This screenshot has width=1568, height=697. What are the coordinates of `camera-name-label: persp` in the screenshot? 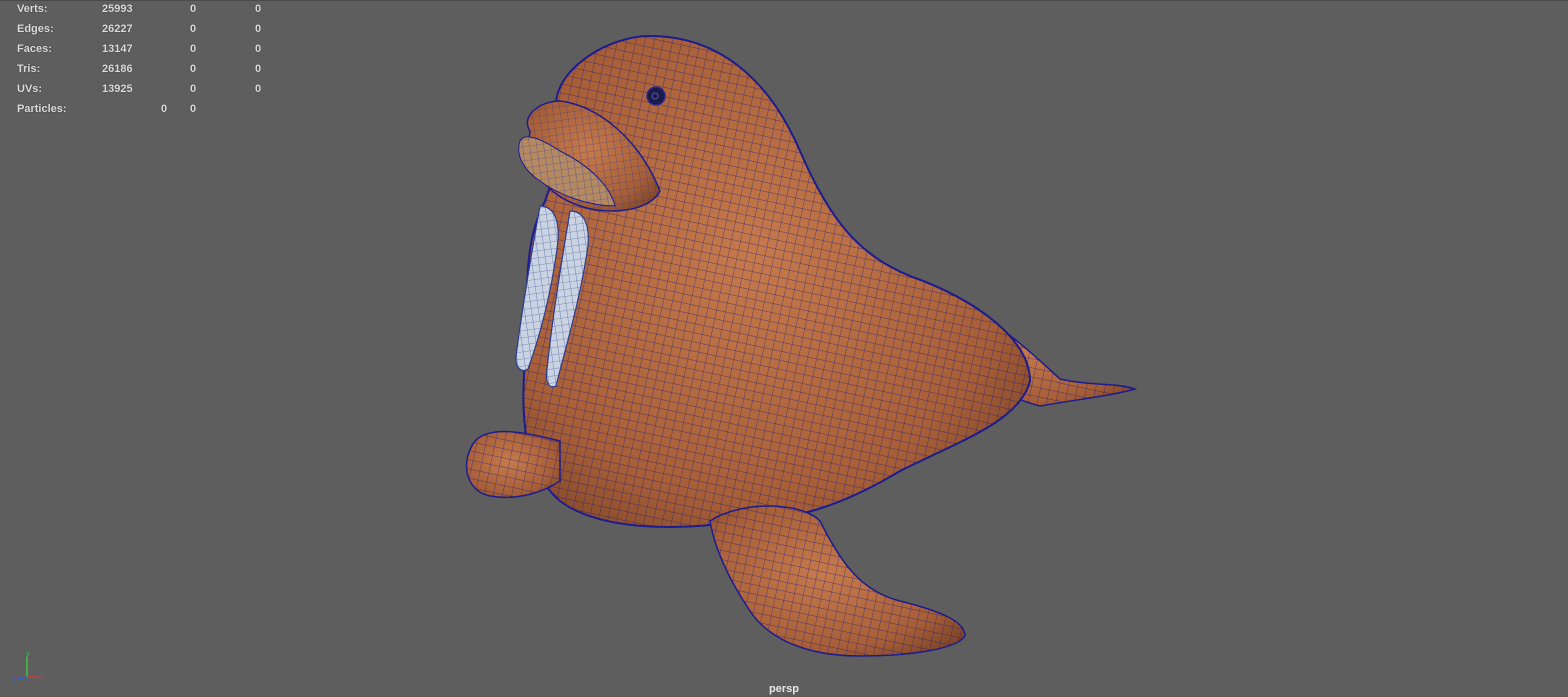 It's located at (784, 689).